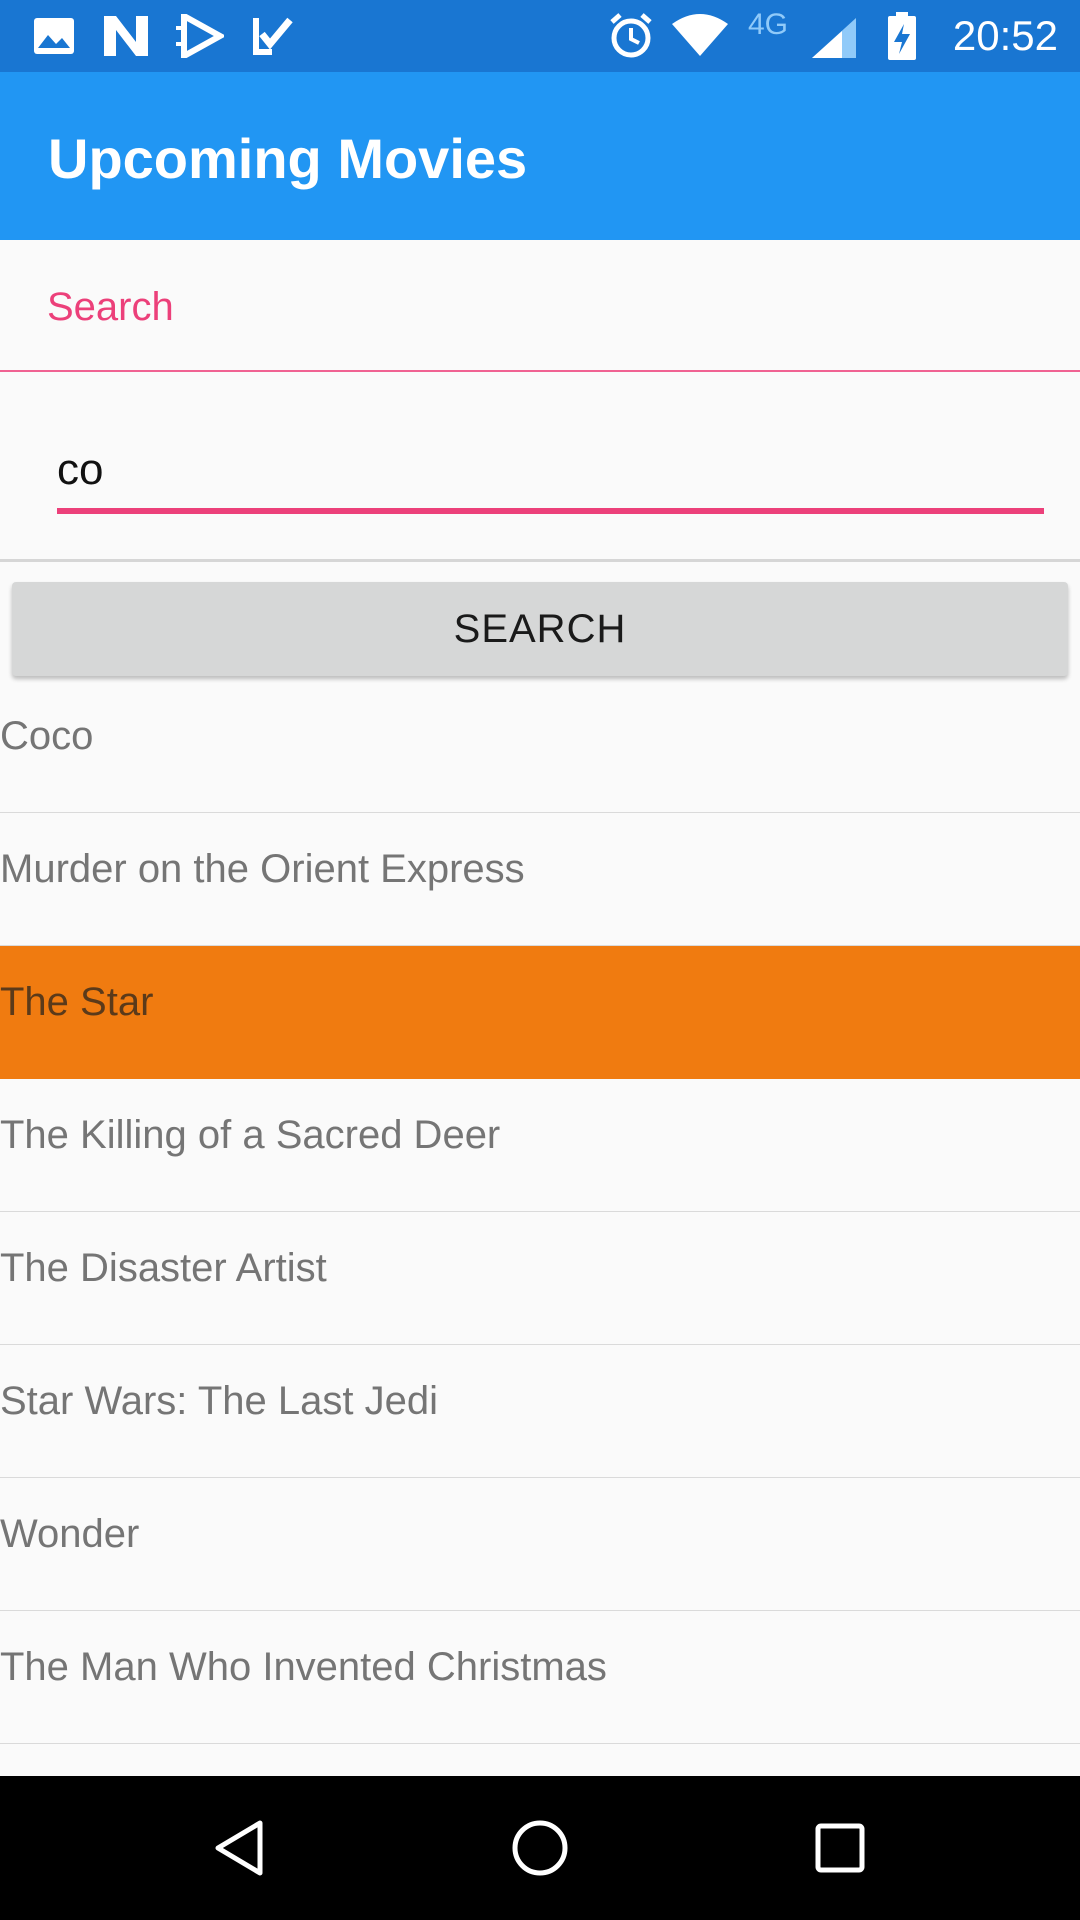 This screenshot has height=1920, width=1080. Describe the element at coordinates (126, 36) in the screenshot. I see `n-icon` at that location.